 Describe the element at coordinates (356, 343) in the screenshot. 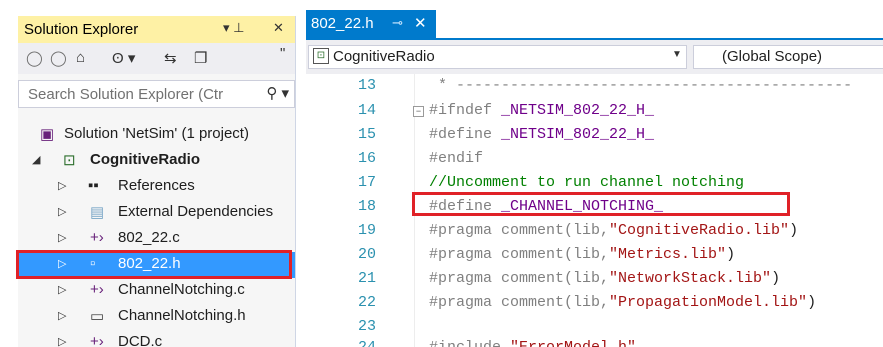

I see `line-number: 24` at that location.